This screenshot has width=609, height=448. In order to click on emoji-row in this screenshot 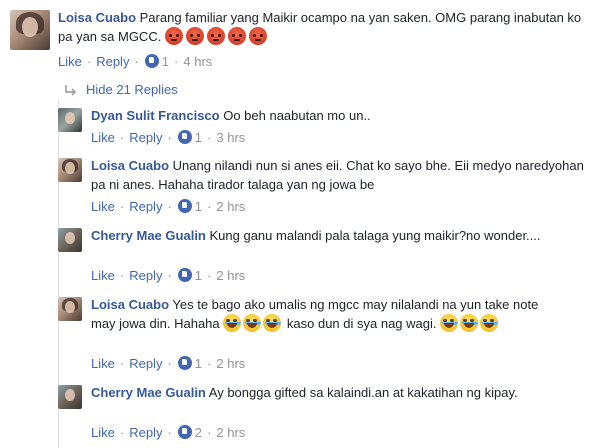, I will do `click(217, 36)`.